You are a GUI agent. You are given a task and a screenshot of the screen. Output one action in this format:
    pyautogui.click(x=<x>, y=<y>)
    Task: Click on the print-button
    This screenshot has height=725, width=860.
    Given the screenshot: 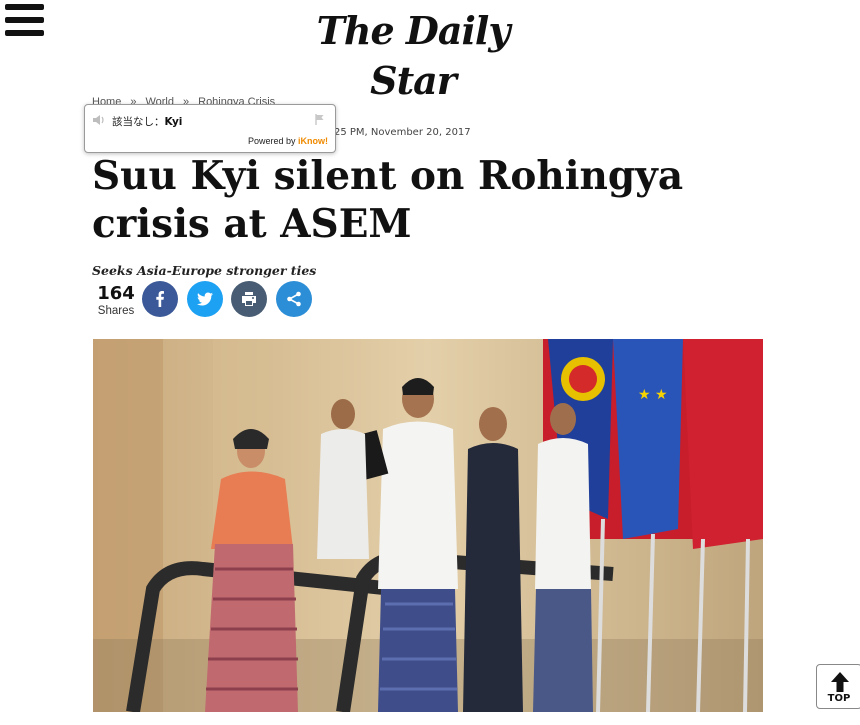 What is the action you would take?
    pyautogui.click(x=249, y=299)
    